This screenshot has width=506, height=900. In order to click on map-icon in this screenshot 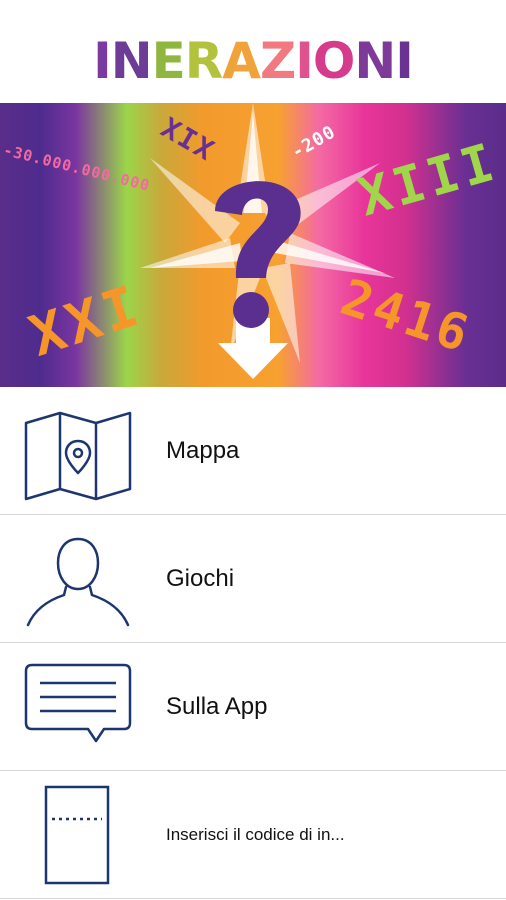, I will do `click(78, 456)`.